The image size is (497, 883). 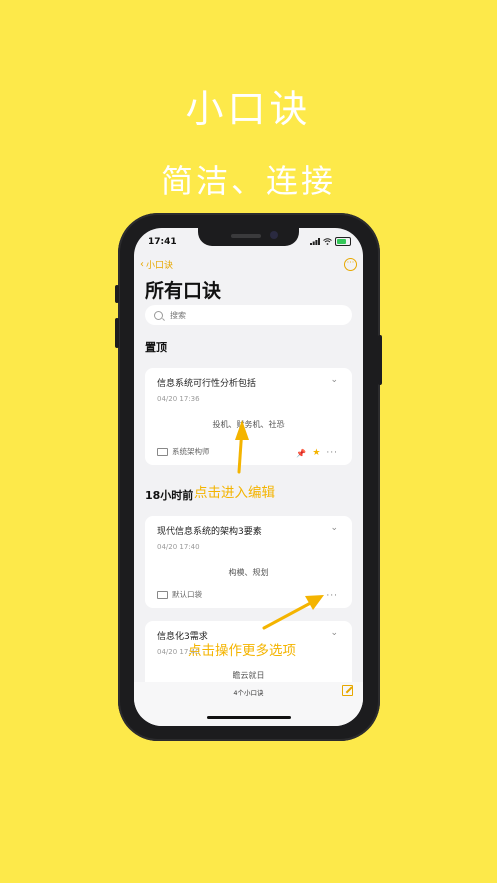 I want to click on annotation-more-hint: 点击操作更多选项, so click(x=242, y=651).